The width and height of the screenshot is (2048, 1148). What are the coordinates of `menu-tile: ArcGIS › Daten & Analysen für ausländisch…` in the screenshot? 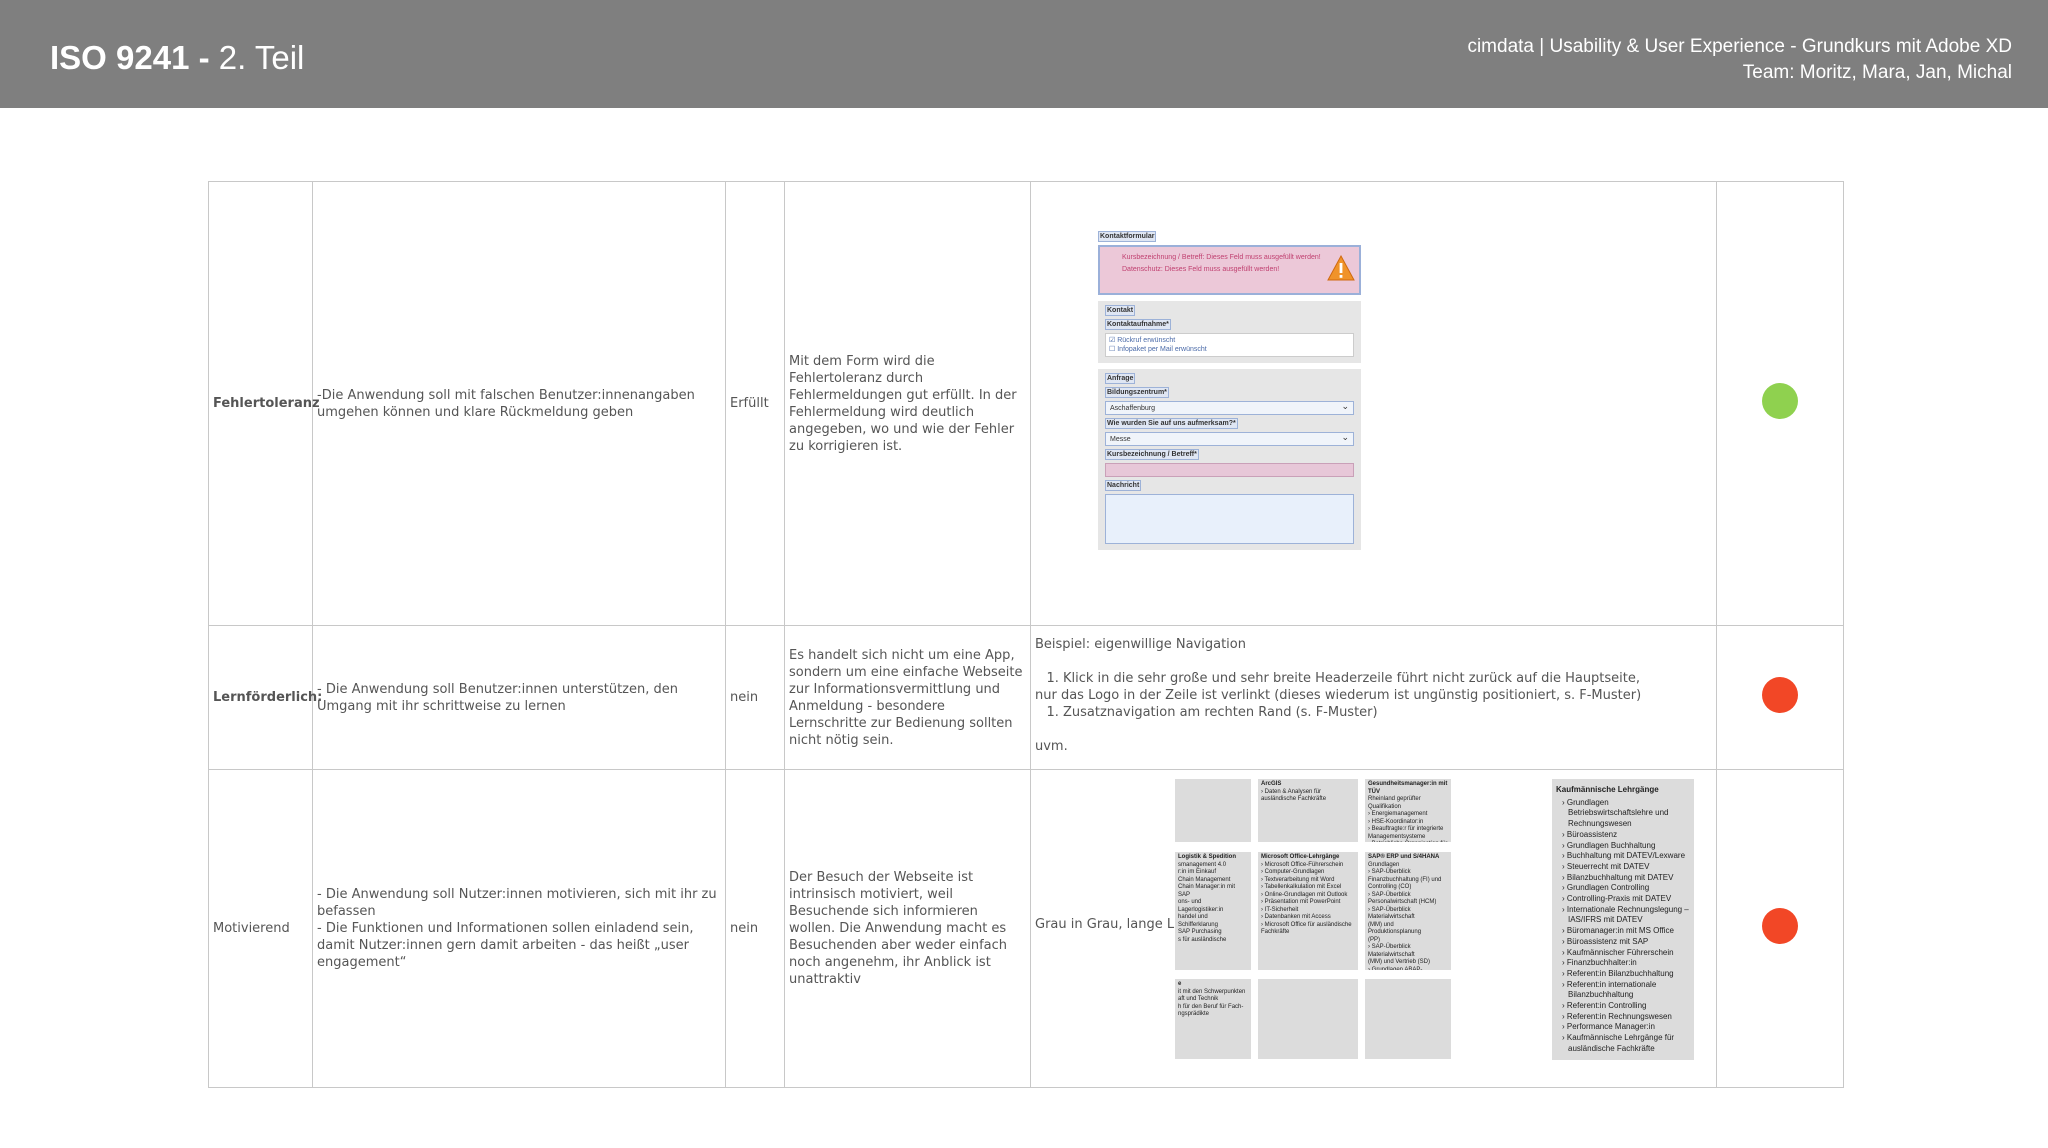 It's located at (1308, 810).